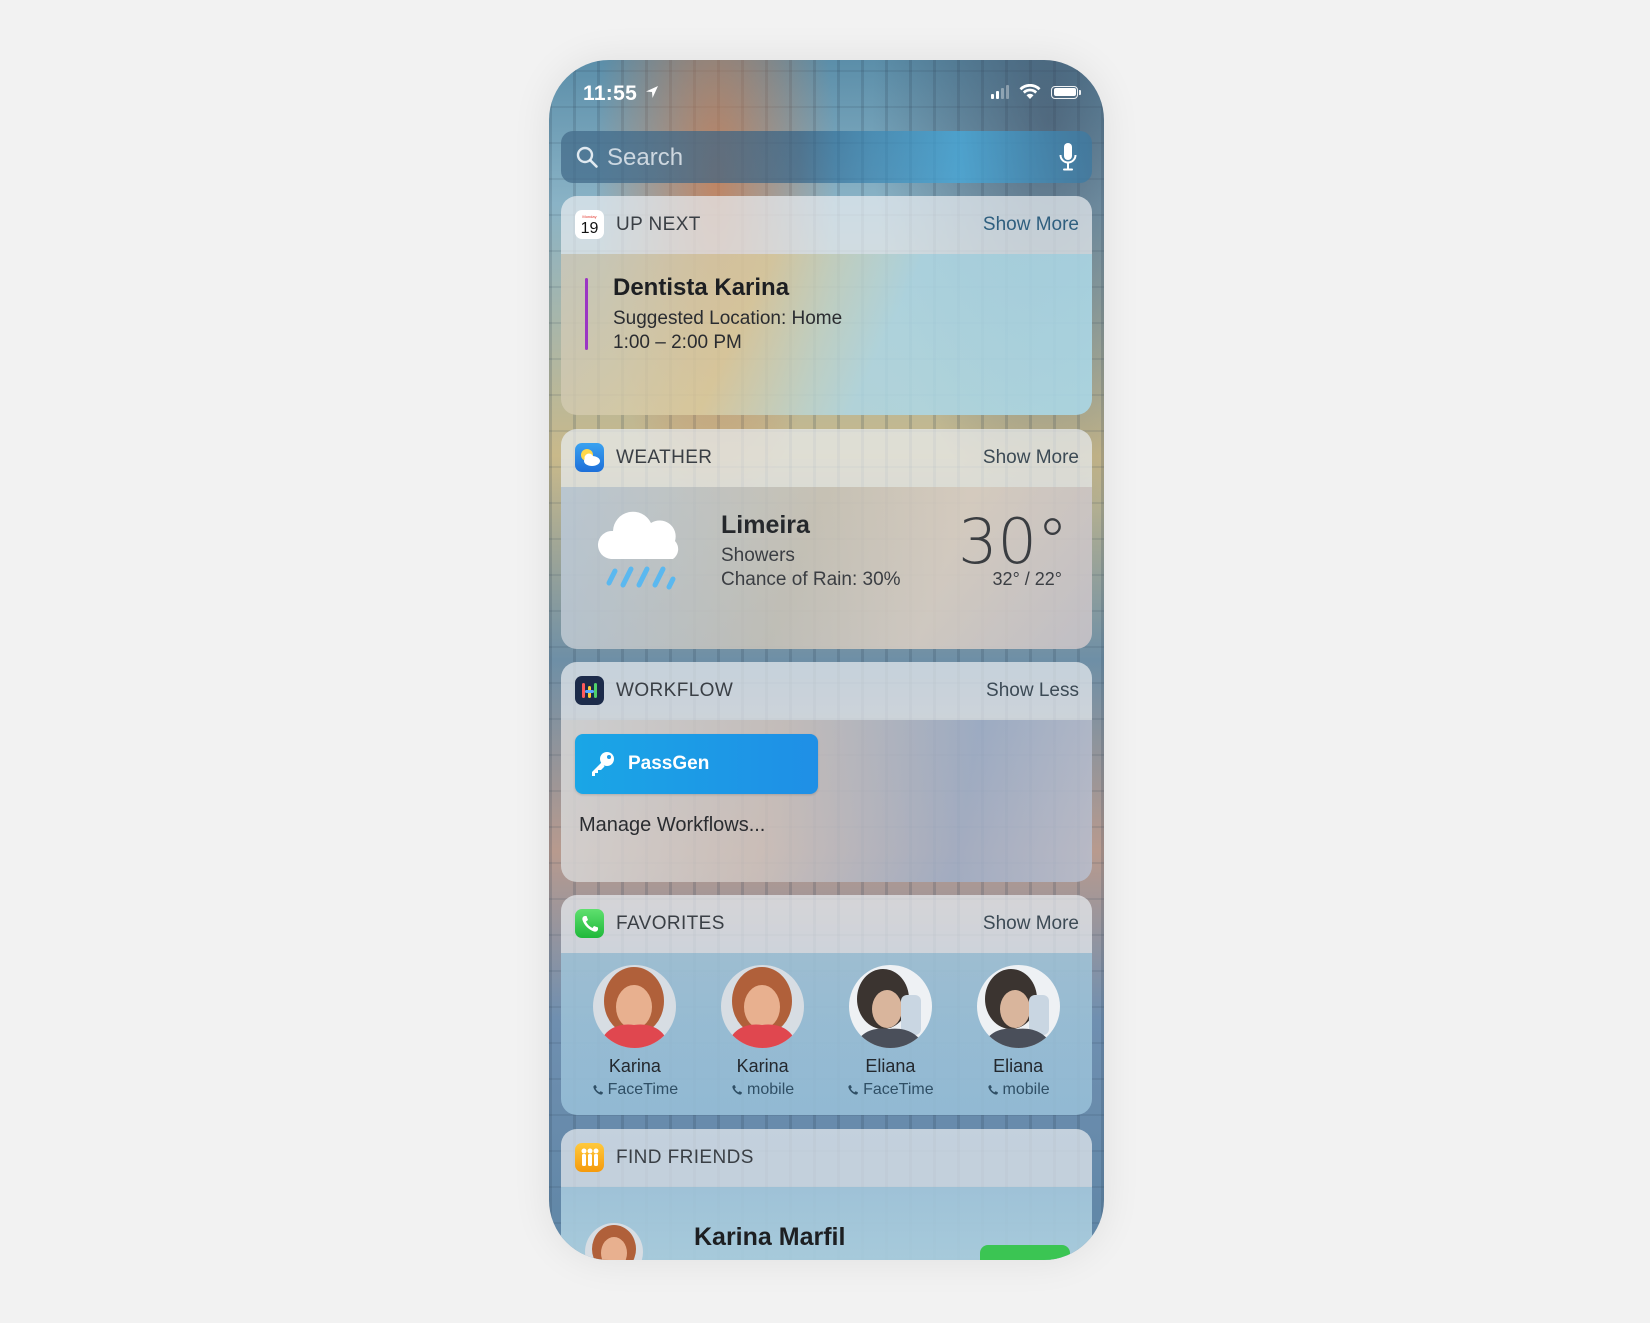  Describe the element at coordinates (1013, 541) in the screenshot. I see `weather-temperature: 30°` at that location.